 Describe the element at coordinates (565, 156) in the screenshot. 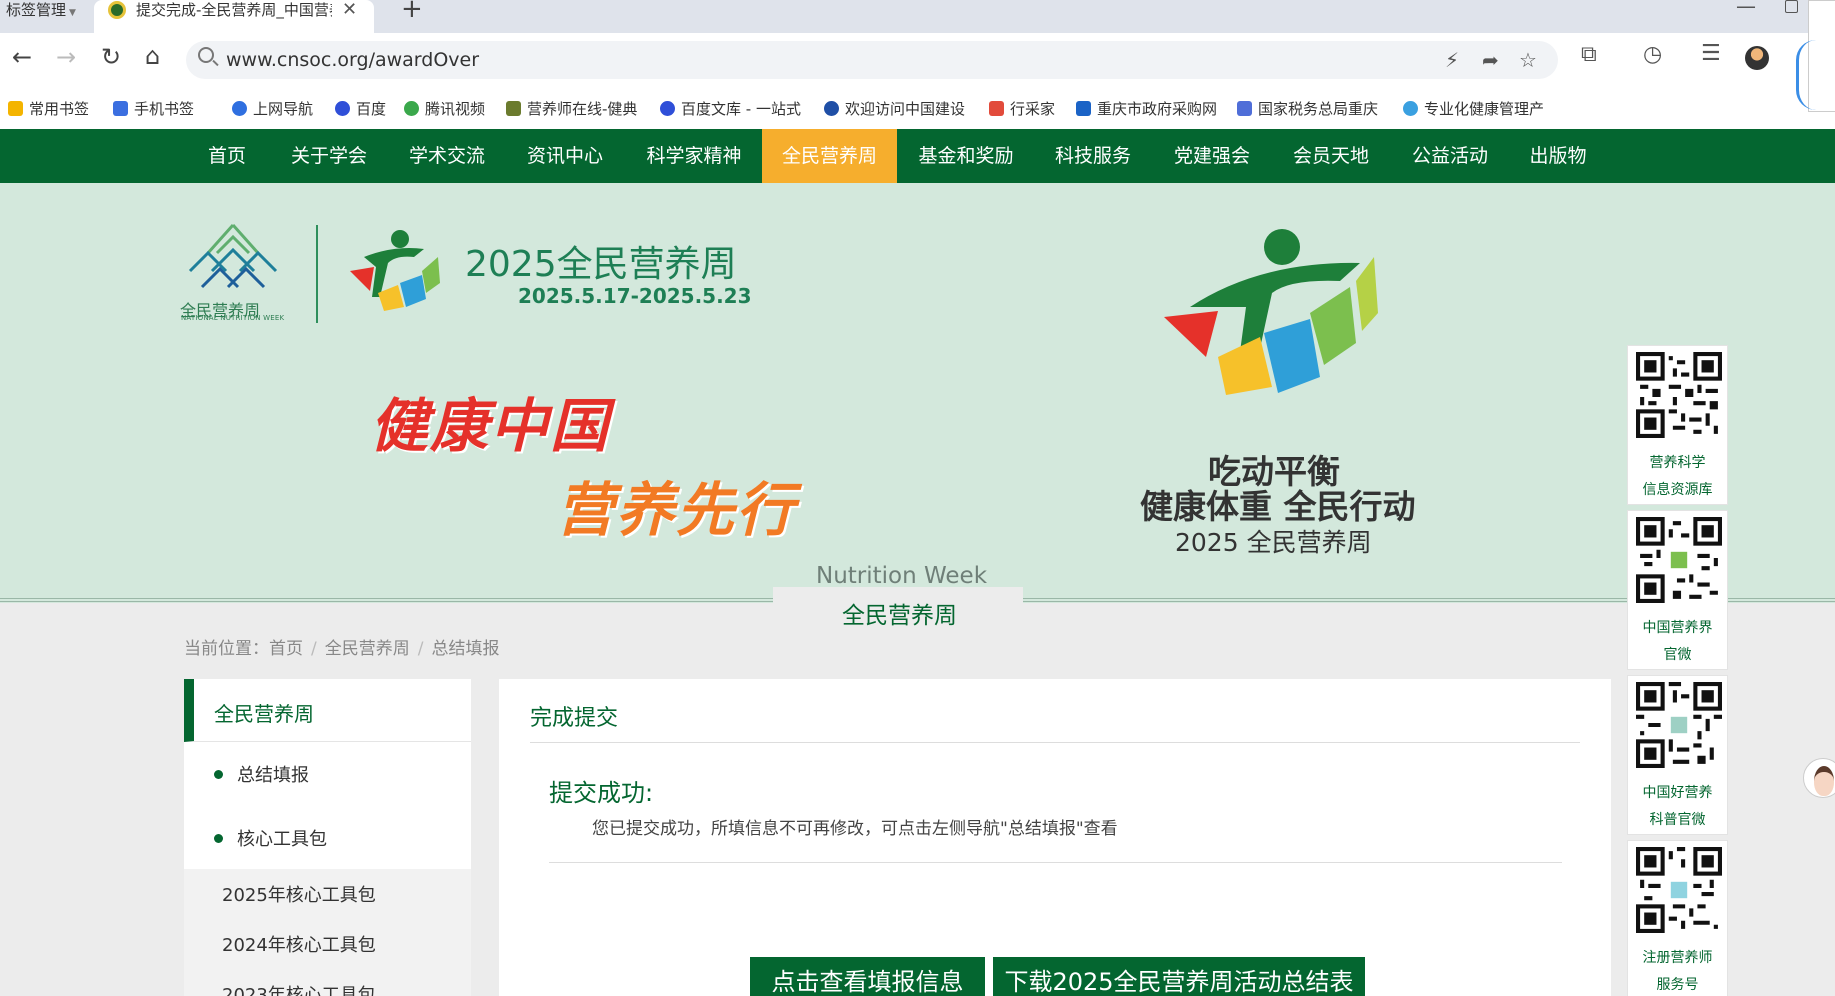

I see `nav-item-news: 资讯中心` at that location.